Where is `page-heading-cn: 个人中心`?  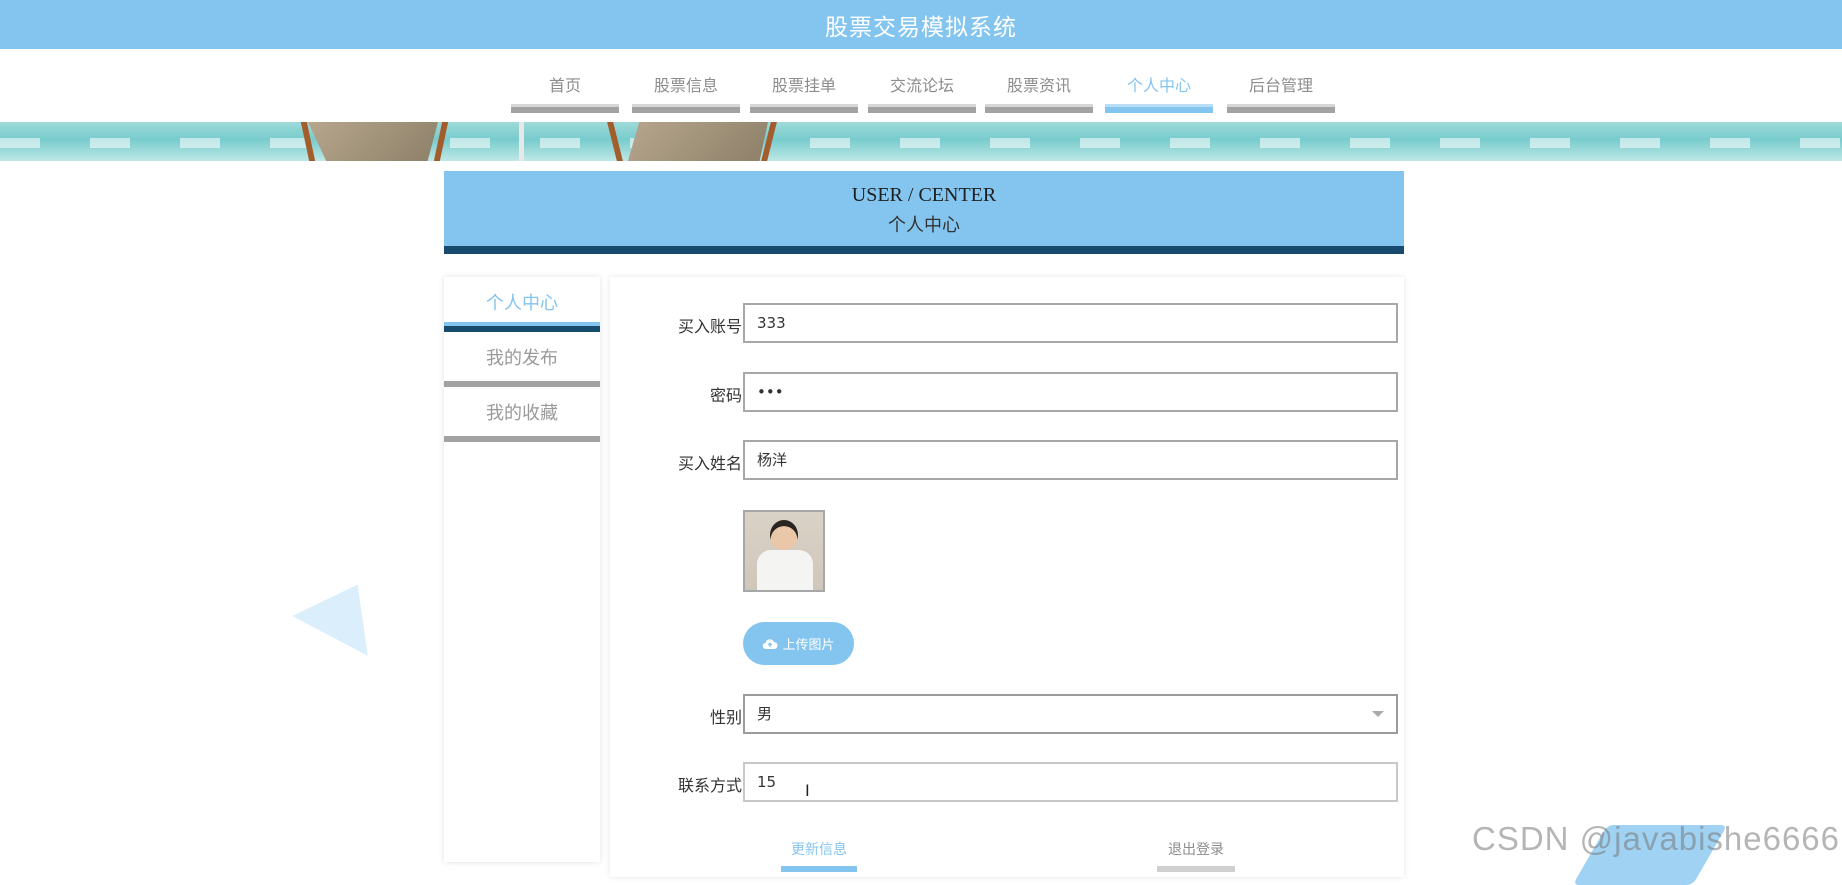 page-heading-cn: 个人中心 is located at coordinates (924, 225).